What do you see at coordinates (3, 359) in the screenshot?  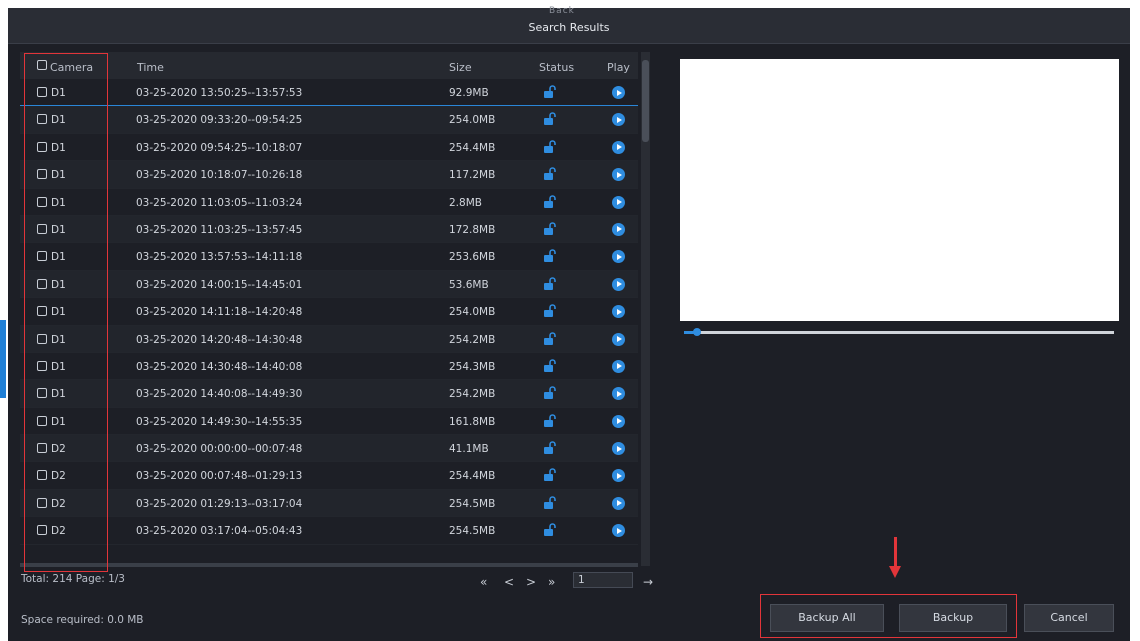 I see `background-accent` at bounding box center [3, 359].